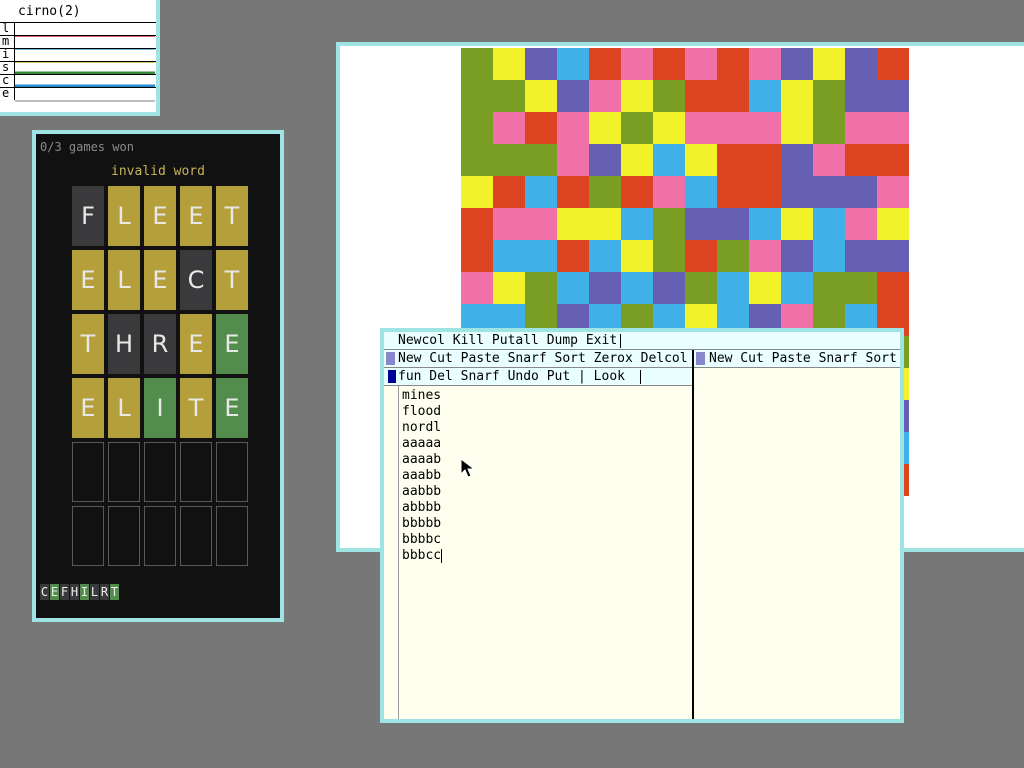  I want to click on column2-tag: New Cut Paste Snarf Sort, so click(797, 359).